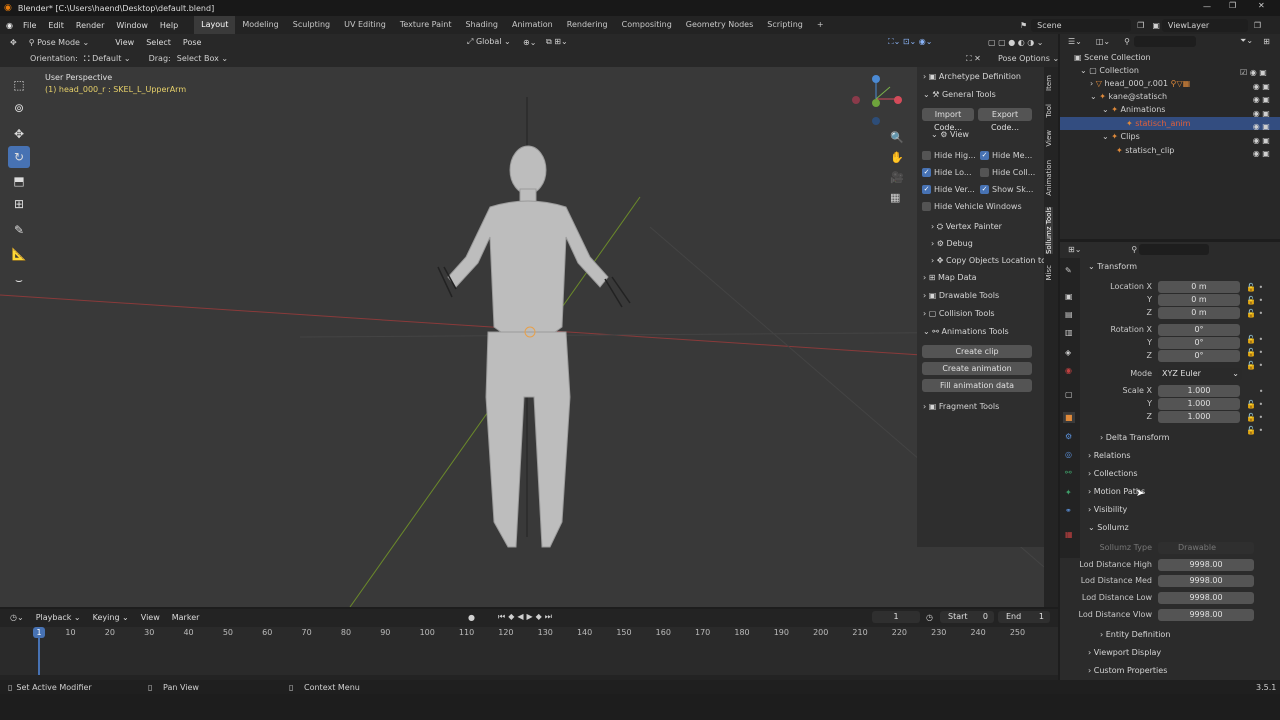  I want to click on tab-shading: Shading, so click(481, 25).